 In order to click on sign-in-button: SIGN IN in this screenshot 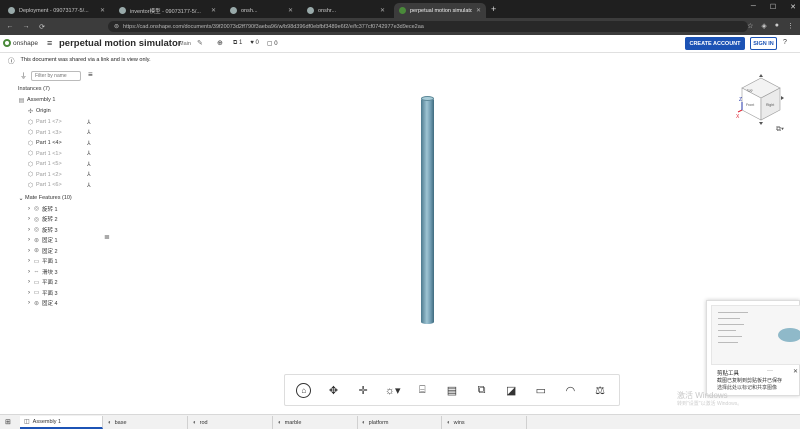, I will do `click(763, 43)`.